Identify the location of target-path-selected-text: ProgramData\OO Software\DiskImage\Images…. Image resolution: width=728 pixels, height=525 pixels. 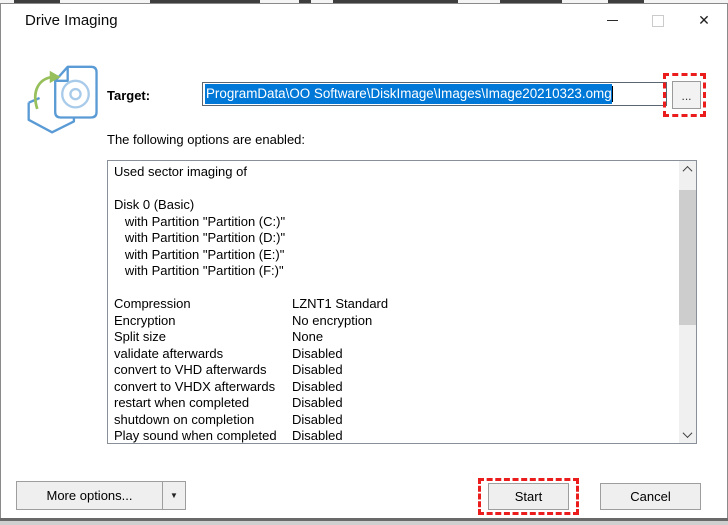
(408, 94).